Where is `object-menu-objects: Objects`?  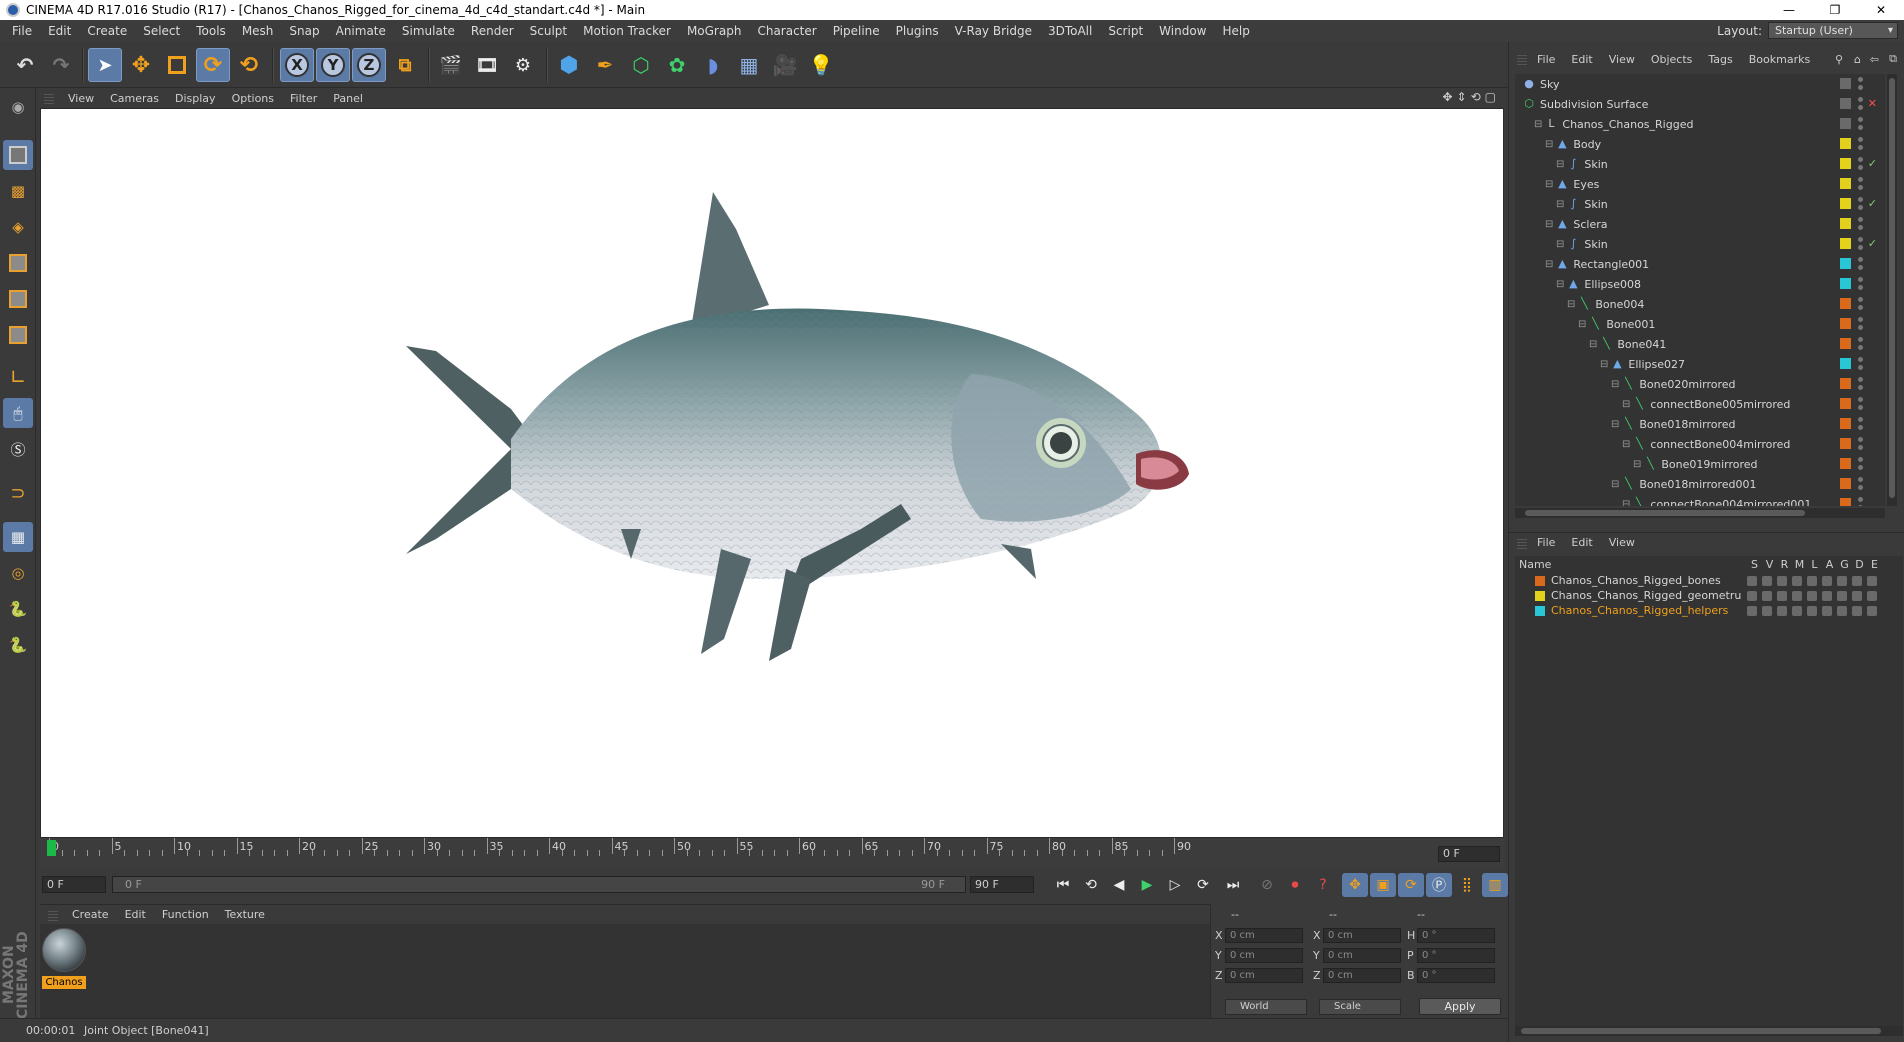
object-menu-objects: Objects is located at coordinates (1672, 59).